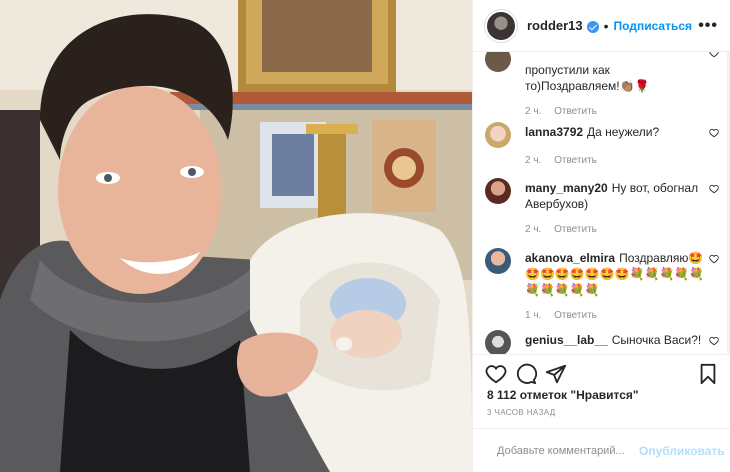 This screenshot has height=472, width=730. Describe the element at coordinates (568, 450) in the screenshot. I see `comment-input` at that location.